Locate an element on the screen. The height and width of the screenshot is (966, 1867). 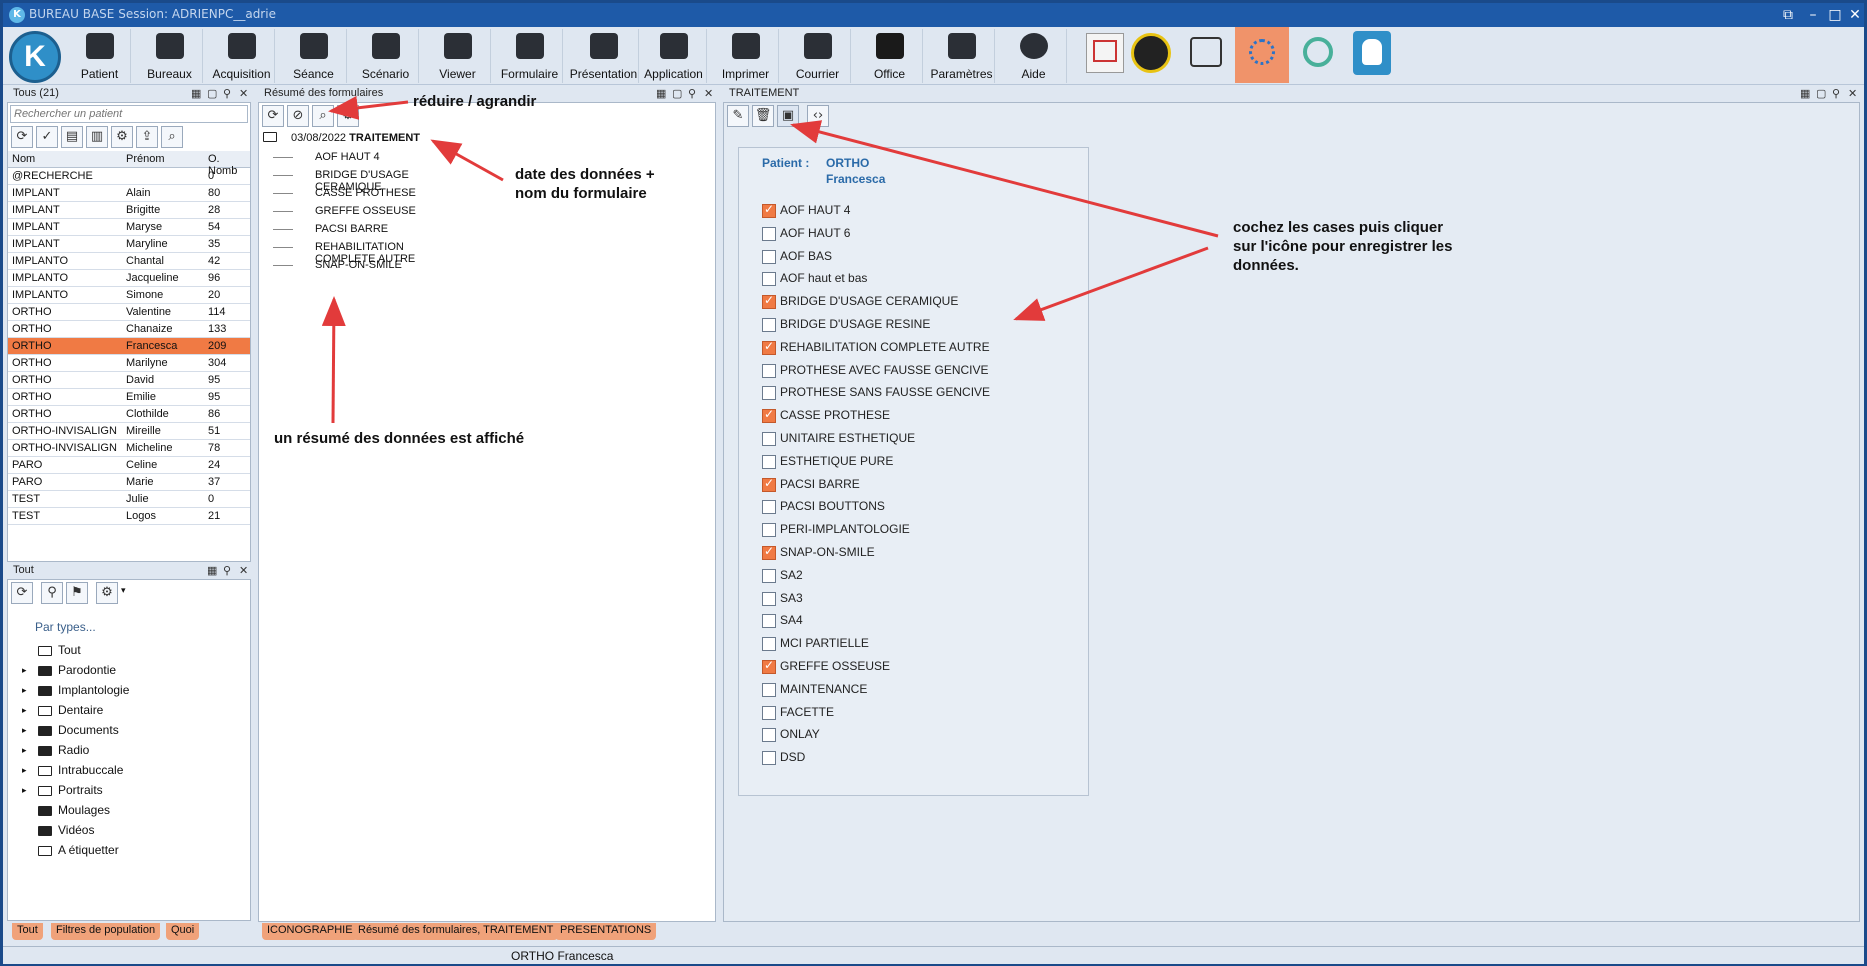
treatment-checkbox-label: REHABILITATION COMPLETE AUTRE is located at coordinates (885, 347).